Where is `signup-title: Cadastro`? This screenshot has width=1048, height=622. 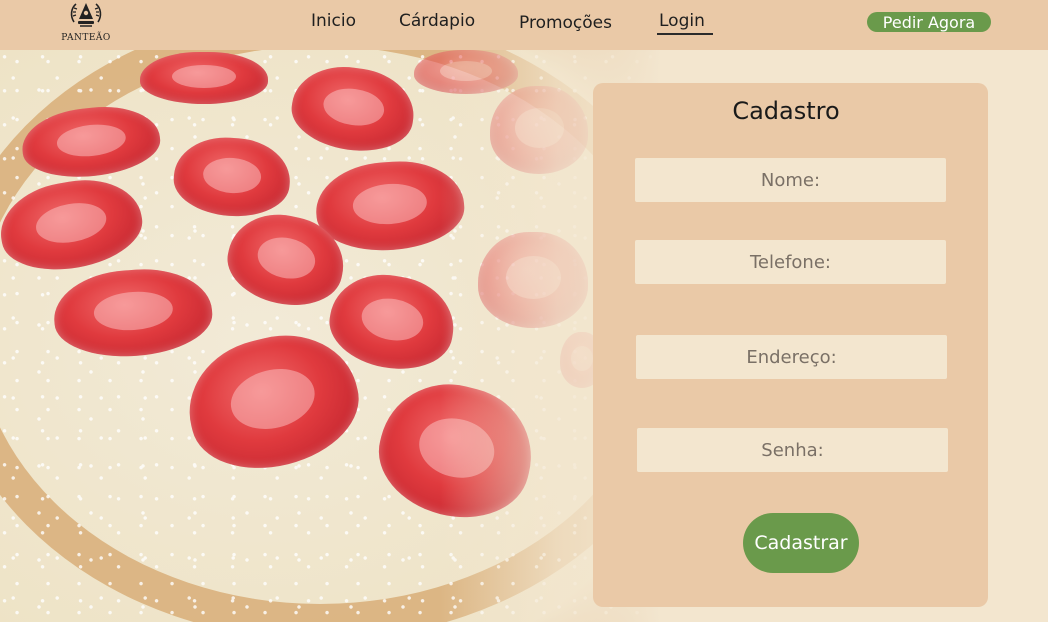 signup-title: Cadastro is located at coordinates (786, 111).